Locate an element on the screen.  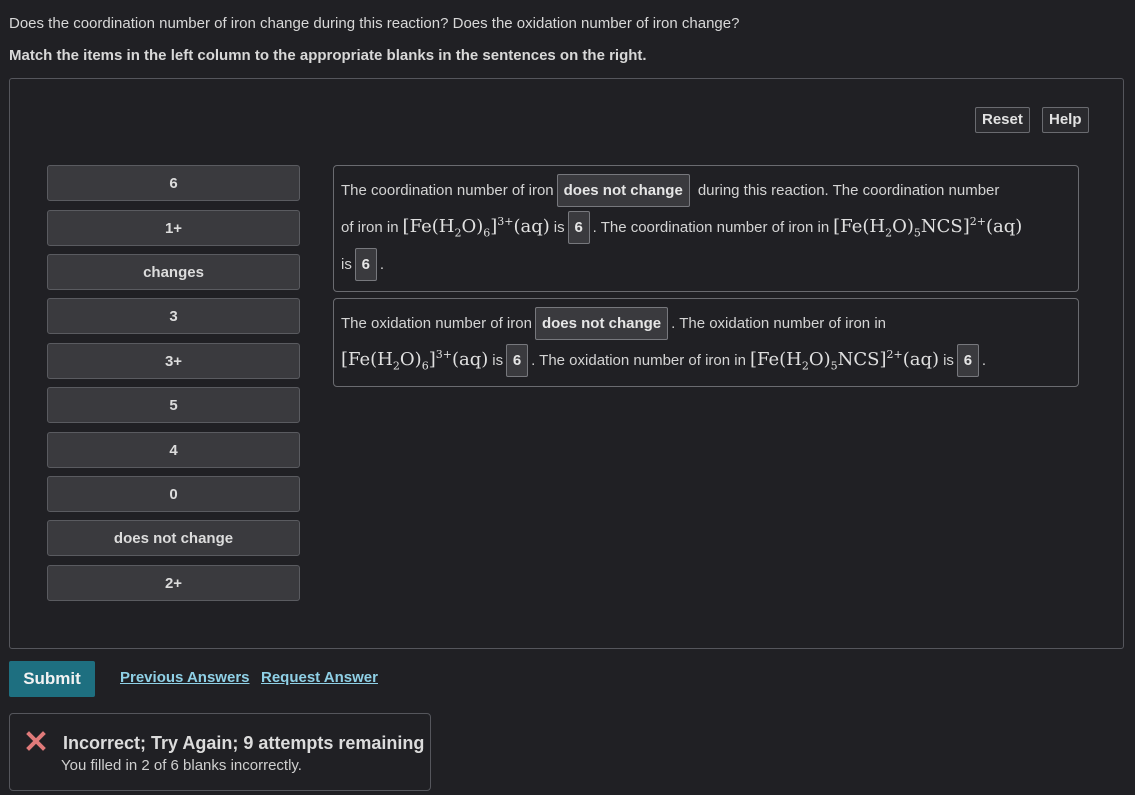
help-button: Help is located at coordinates (1065, 120).